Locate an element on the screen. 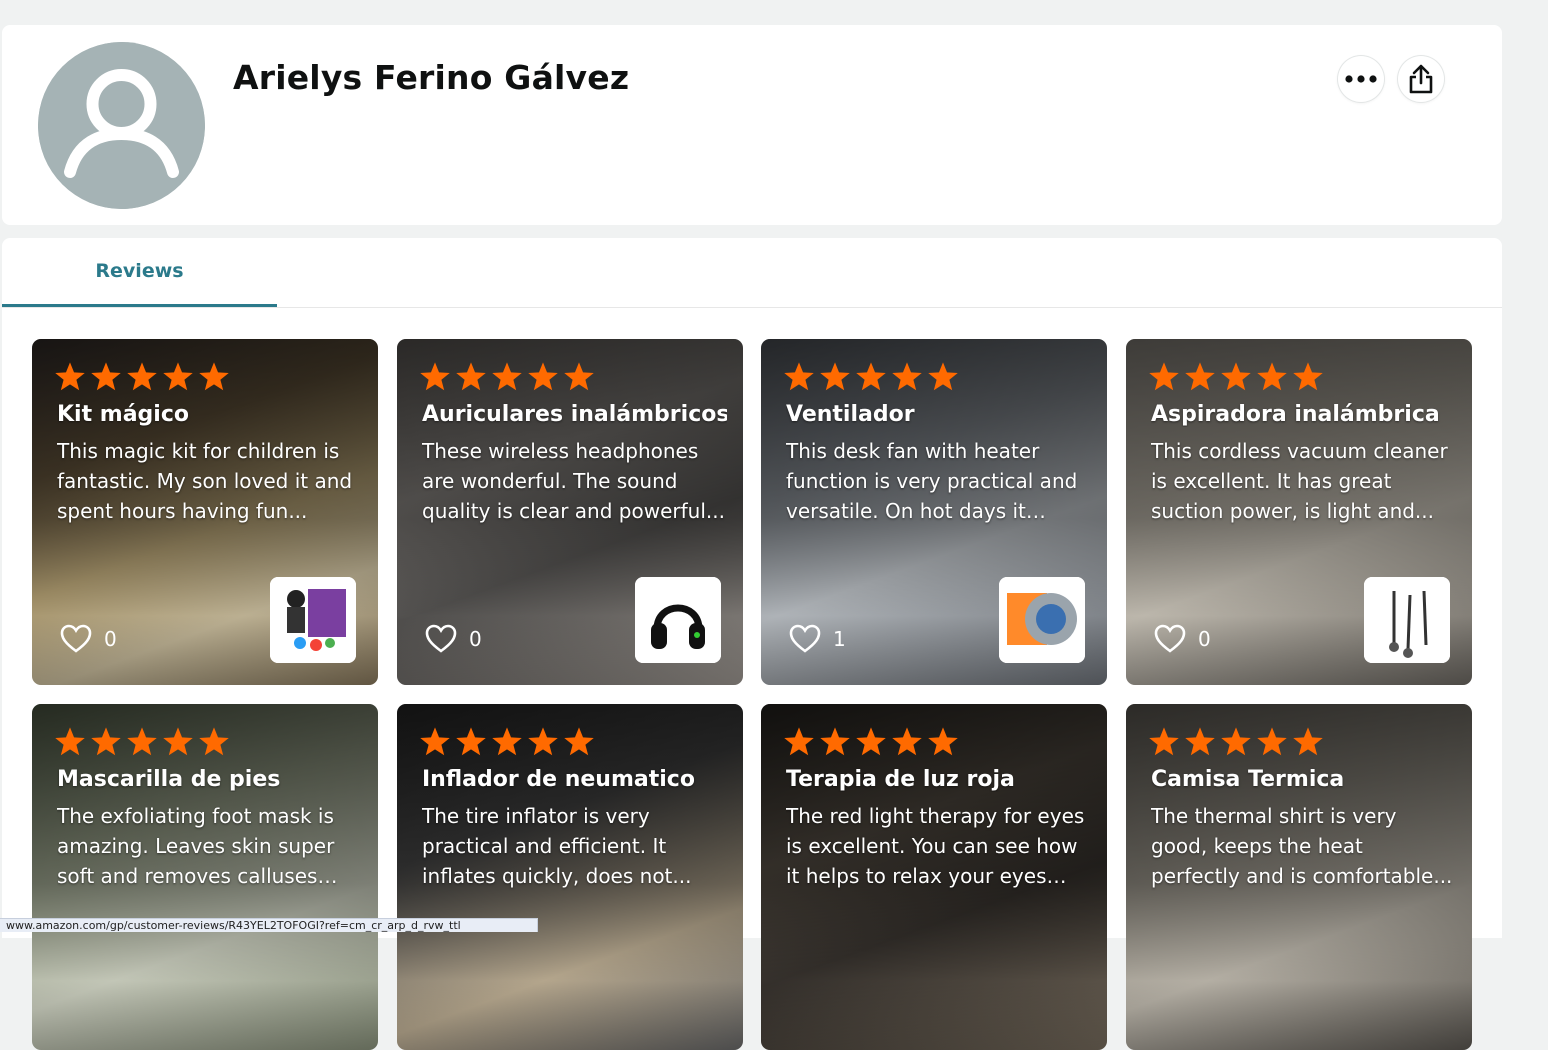 This screenshot has height=1050, width=1548. review-title: Inflador de neumatico is located at coordinates (558, 779).